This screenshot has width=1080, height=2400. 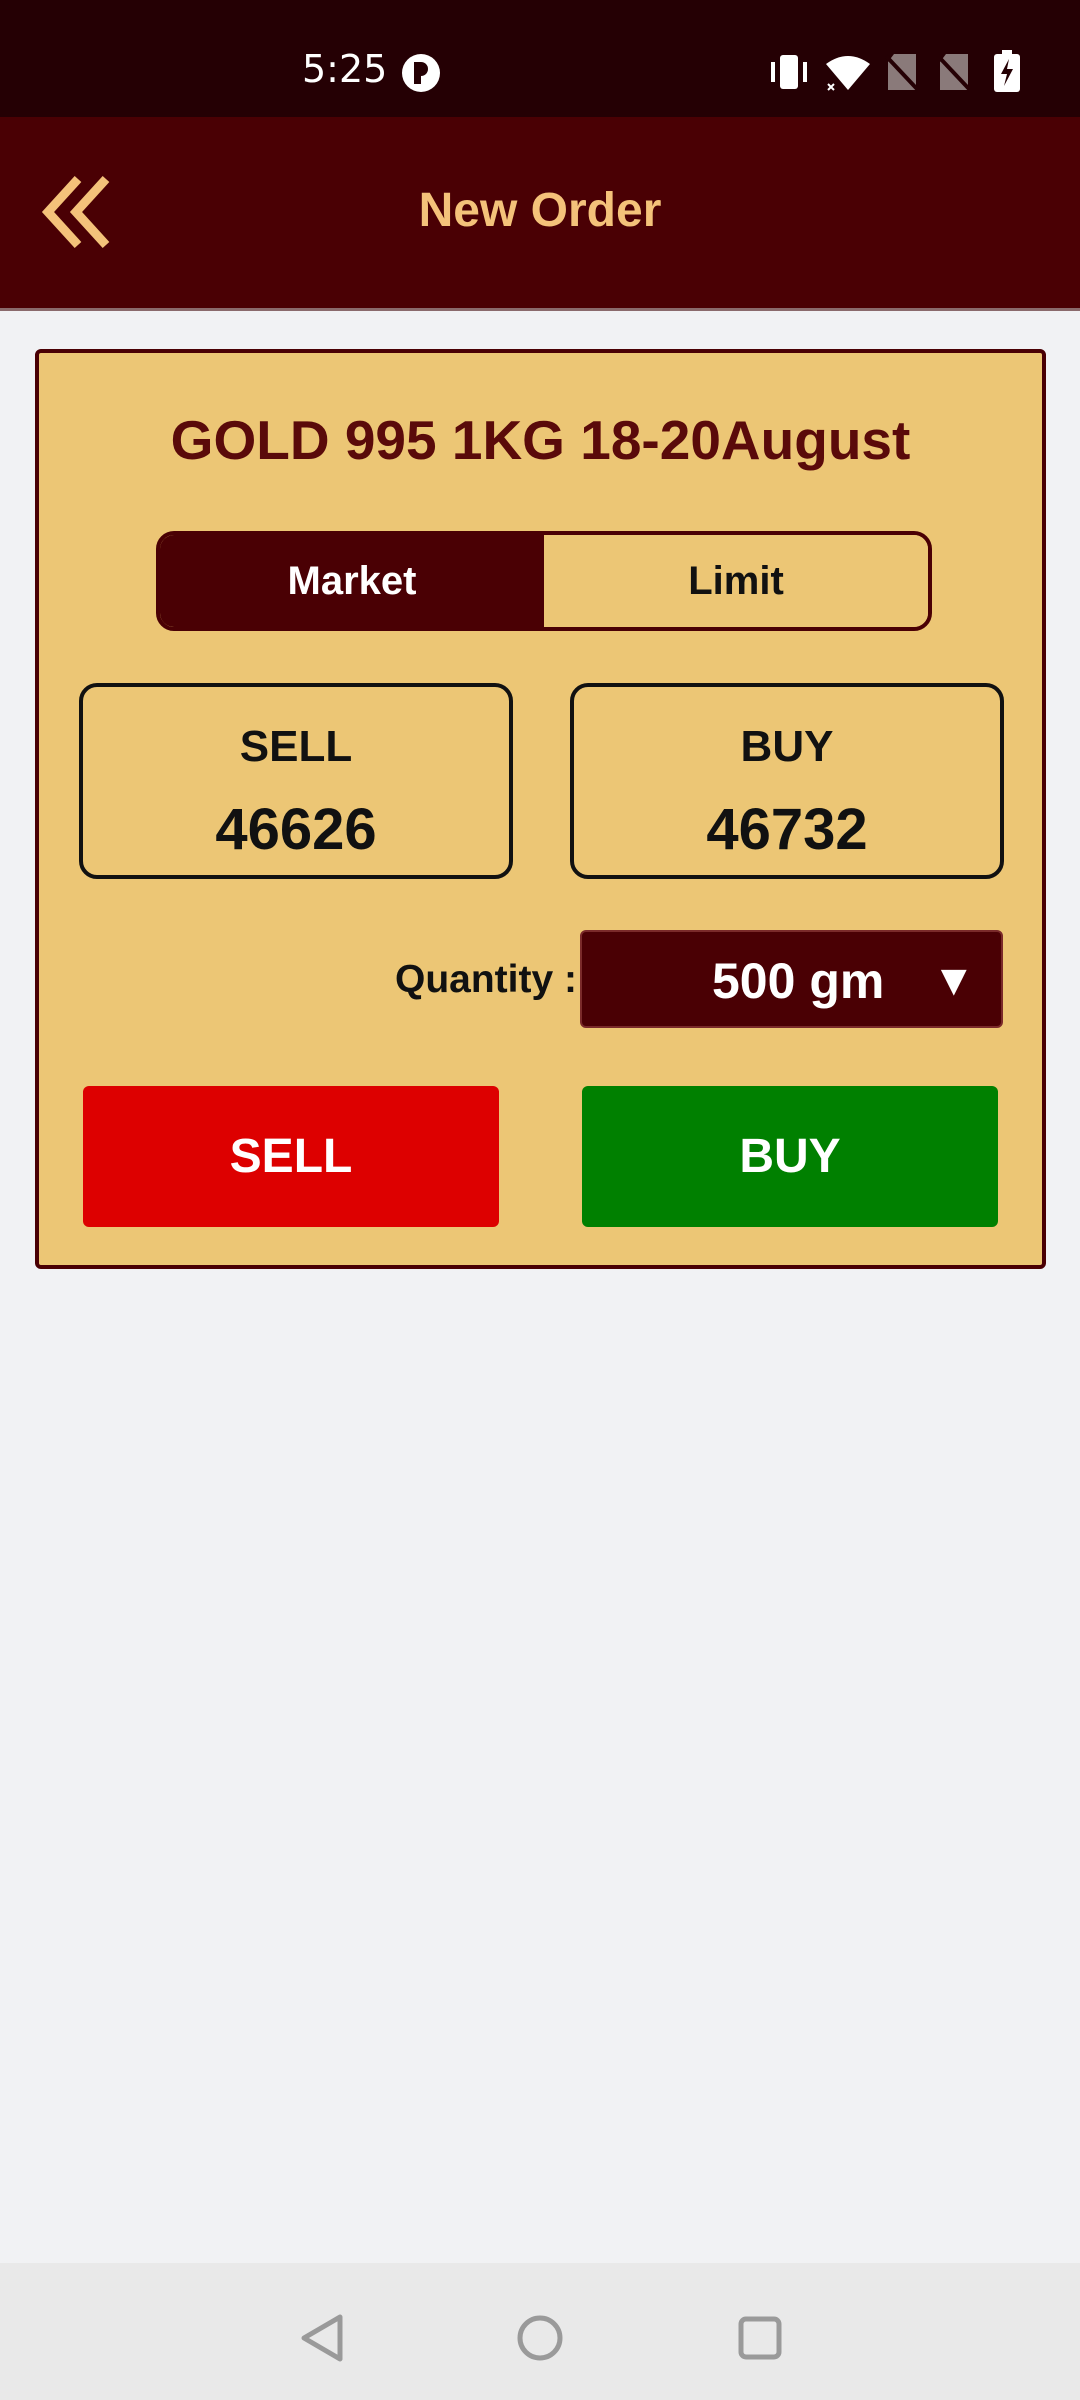 I want to click on buy-price-box: BUY 46732, so click(x=787, y=781).